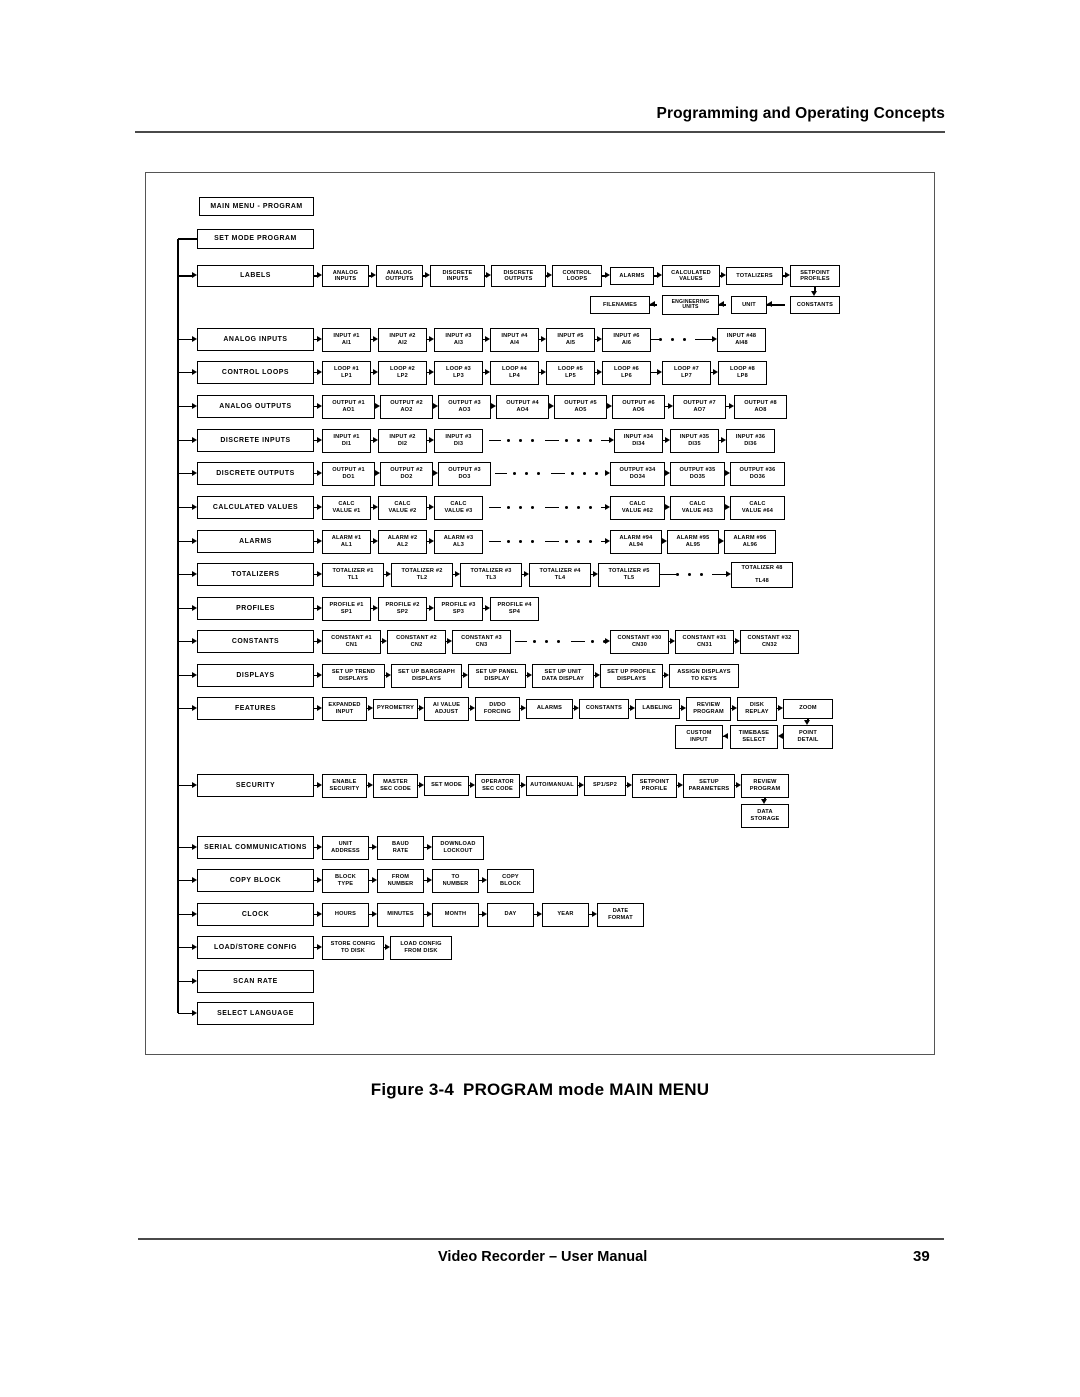 The height and width of the screenshot is (1397, 1080). What do you see at coordinates (406, 406) in the screenshot?
I see `box-analog-outputs-item-1: OUTPUT #2 AO2` at bounding box center [406, 406].